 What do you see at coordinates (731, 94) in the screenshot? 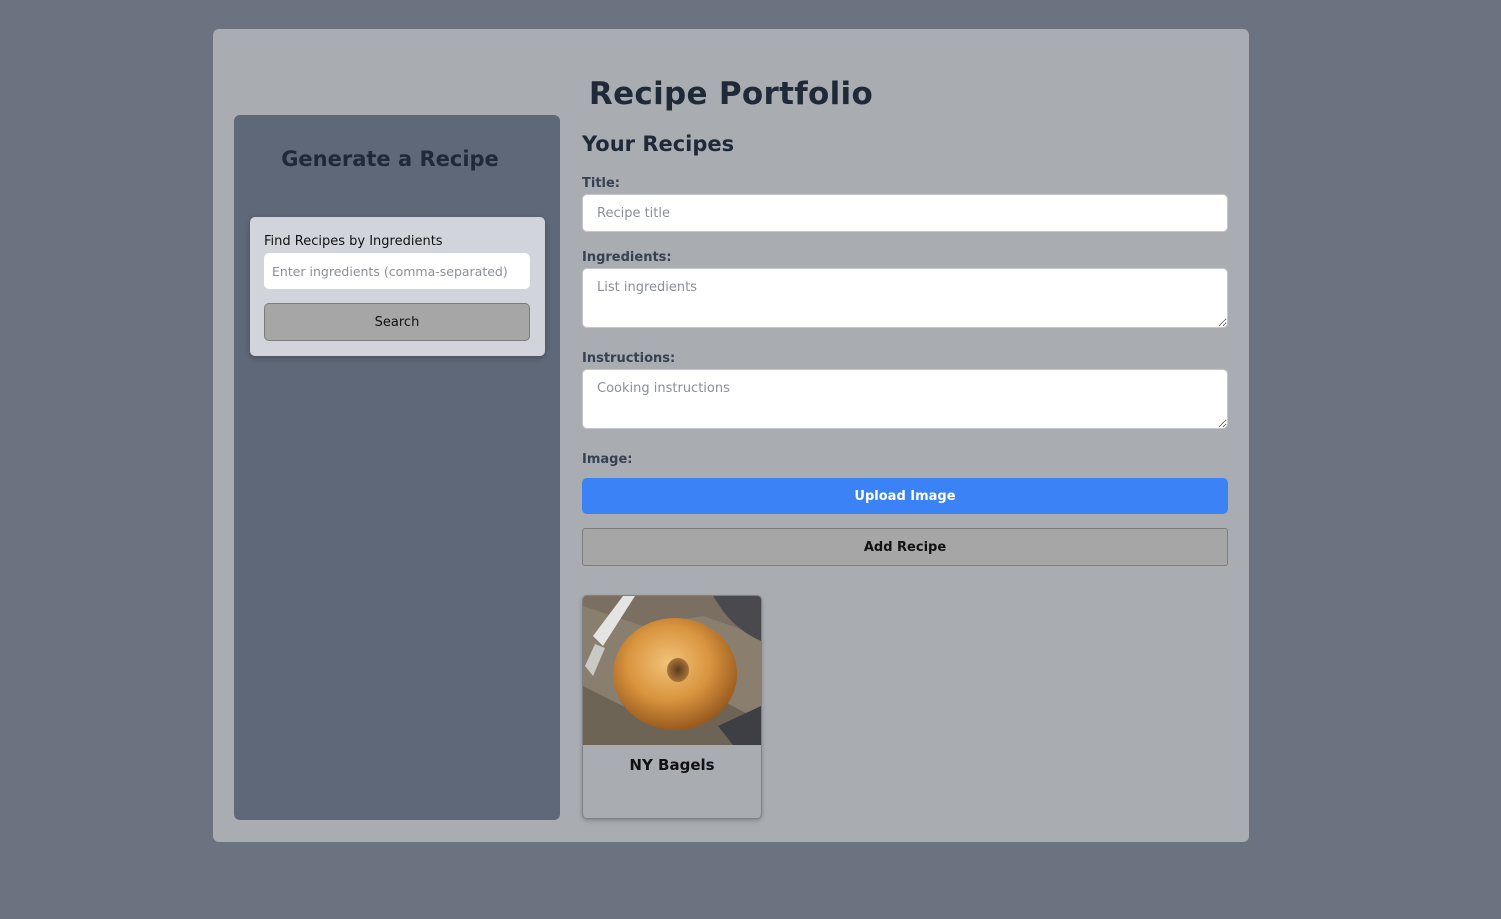
I see `page-title: Recipe Portfolio` at bounding box center [731, 94].